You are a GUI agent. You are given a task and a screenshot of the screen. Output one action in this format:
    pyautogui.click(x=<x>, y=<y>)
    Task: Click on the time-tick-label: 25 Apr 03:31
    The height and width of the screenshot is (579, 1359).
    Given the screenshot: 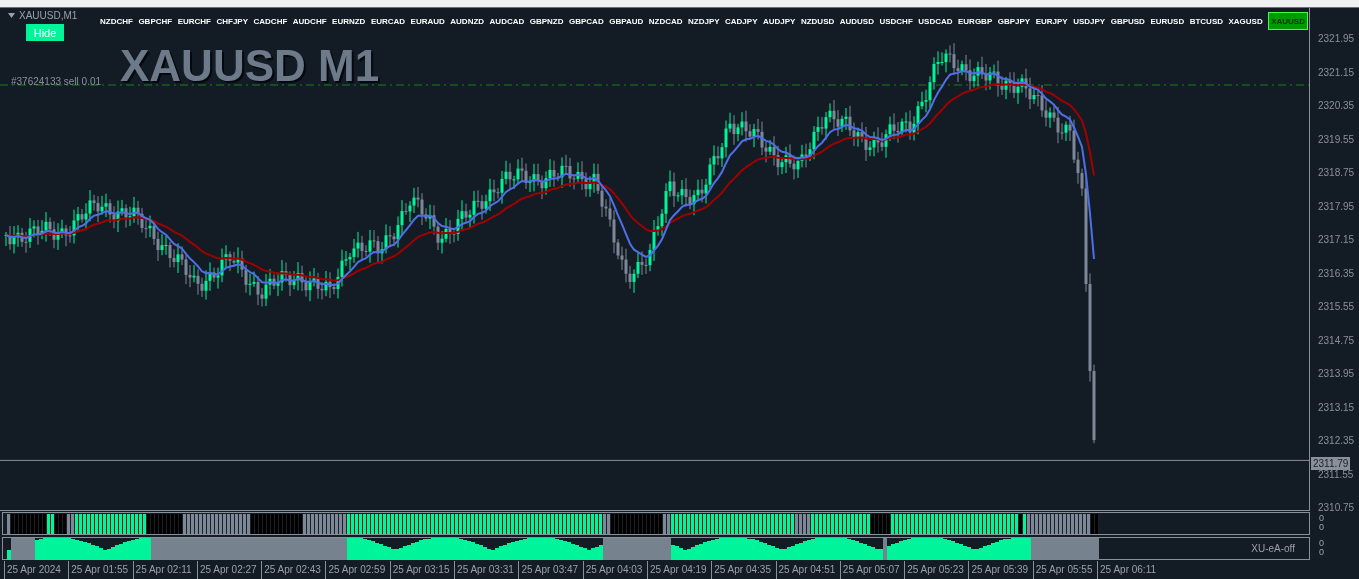 What is the action you would take?
    pyautogui.click(x=486, y=570)
    